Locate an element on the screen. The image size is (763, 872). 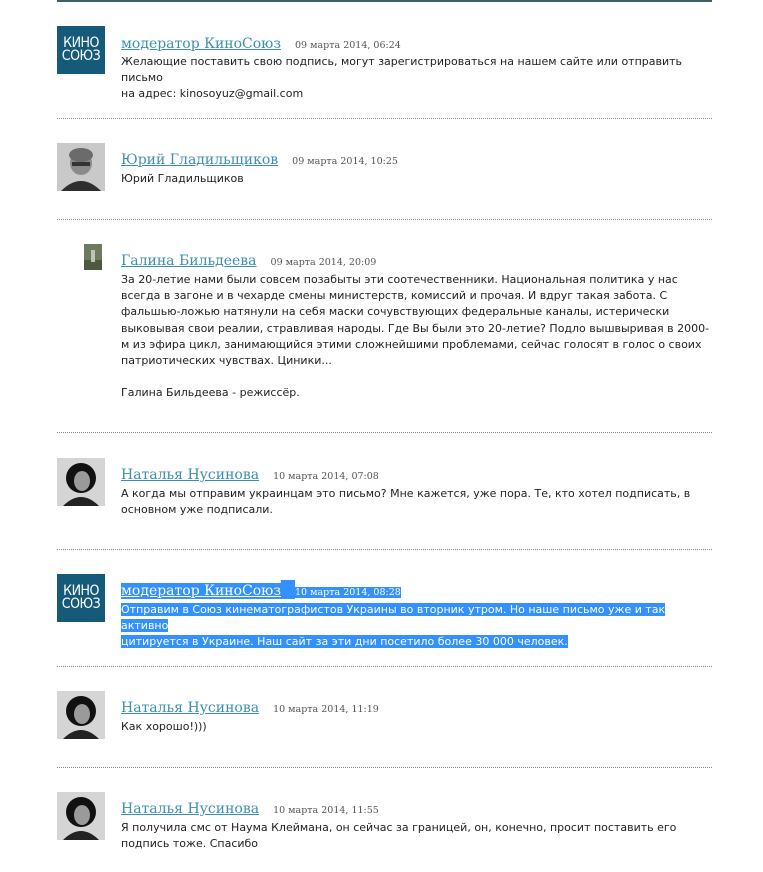
comment-date: 09 марта 2014, 10:25 is located at coordinates (345, 161).